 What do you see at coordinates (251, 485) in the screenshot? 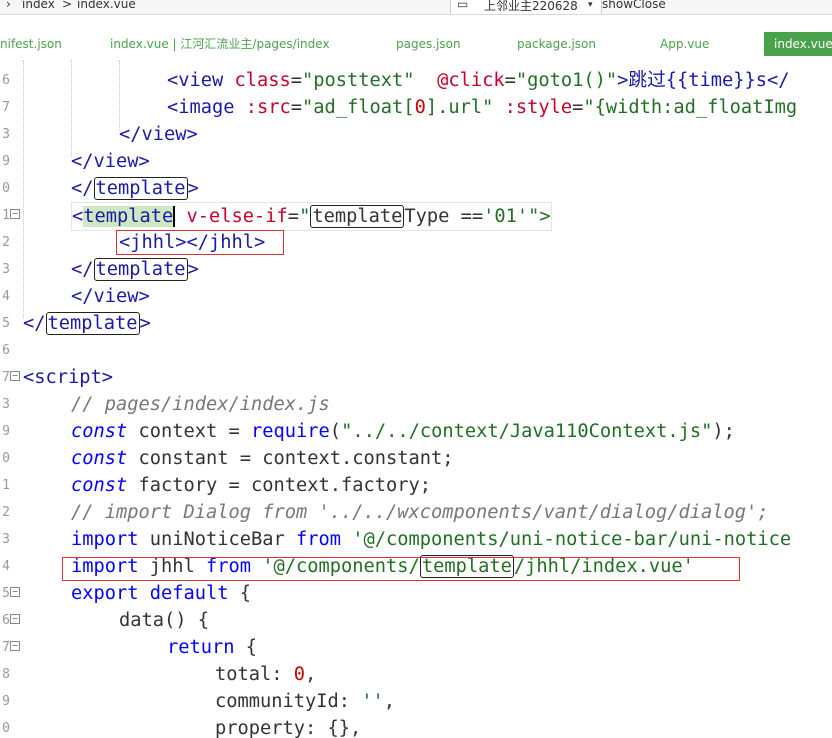
I see `code-line: const factory = context.factory;` at bounding box center [251, 485].